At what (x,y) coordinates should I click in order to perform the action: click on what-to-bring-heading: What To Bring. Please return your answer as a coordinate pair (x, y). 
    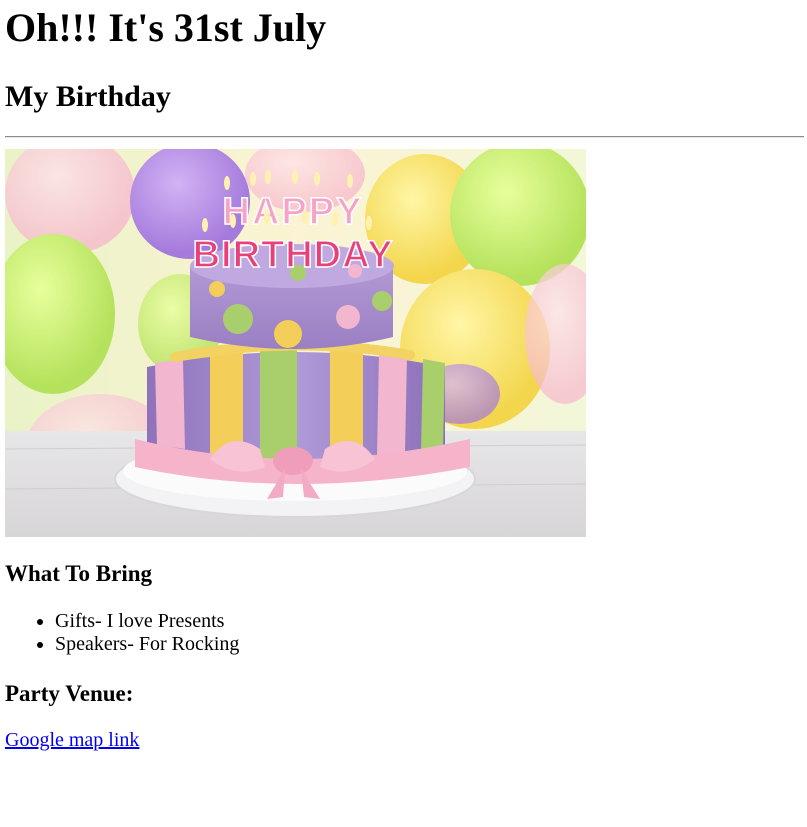
    Looking at the image, I should click on (78, 573).